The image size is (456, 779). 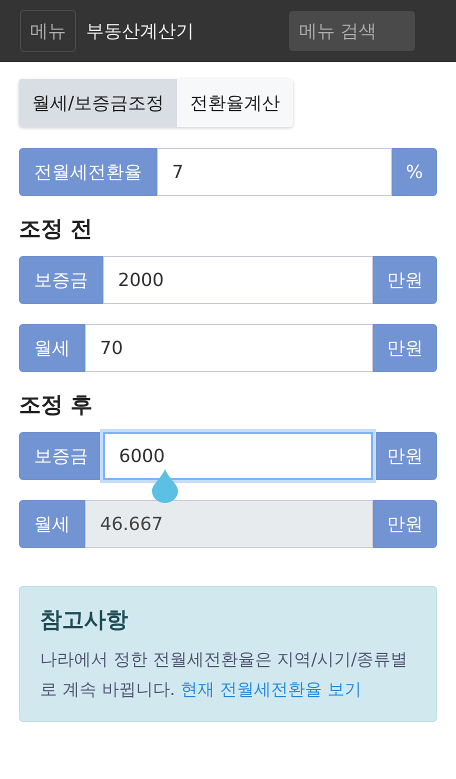 I want to click on input-field: 70, so click(x=229, y=348).